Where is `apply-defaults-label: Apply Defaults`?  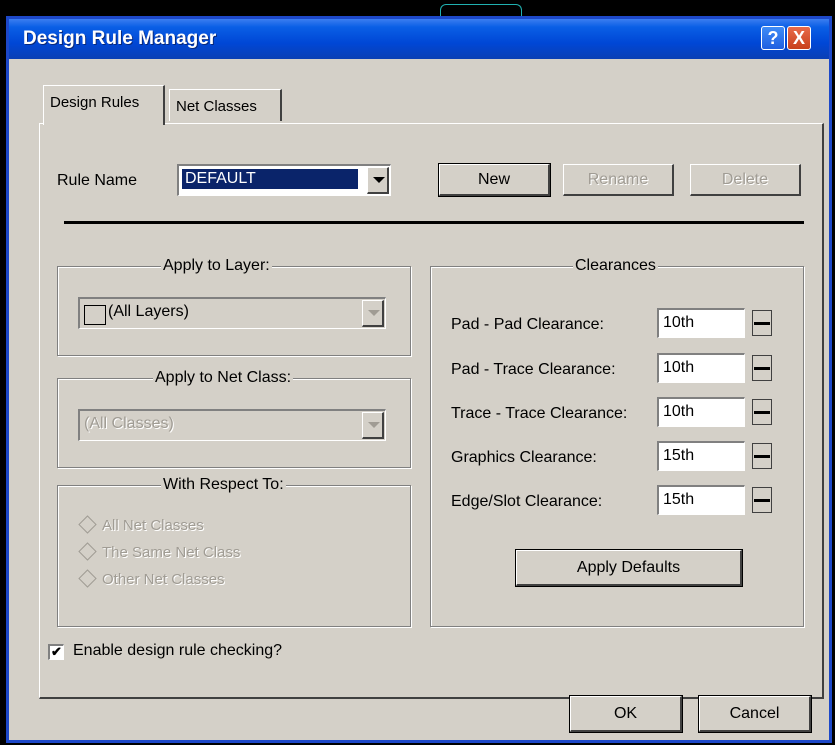
apply-defaults-label: Apply Defaults is located at coordinates (628, 567).